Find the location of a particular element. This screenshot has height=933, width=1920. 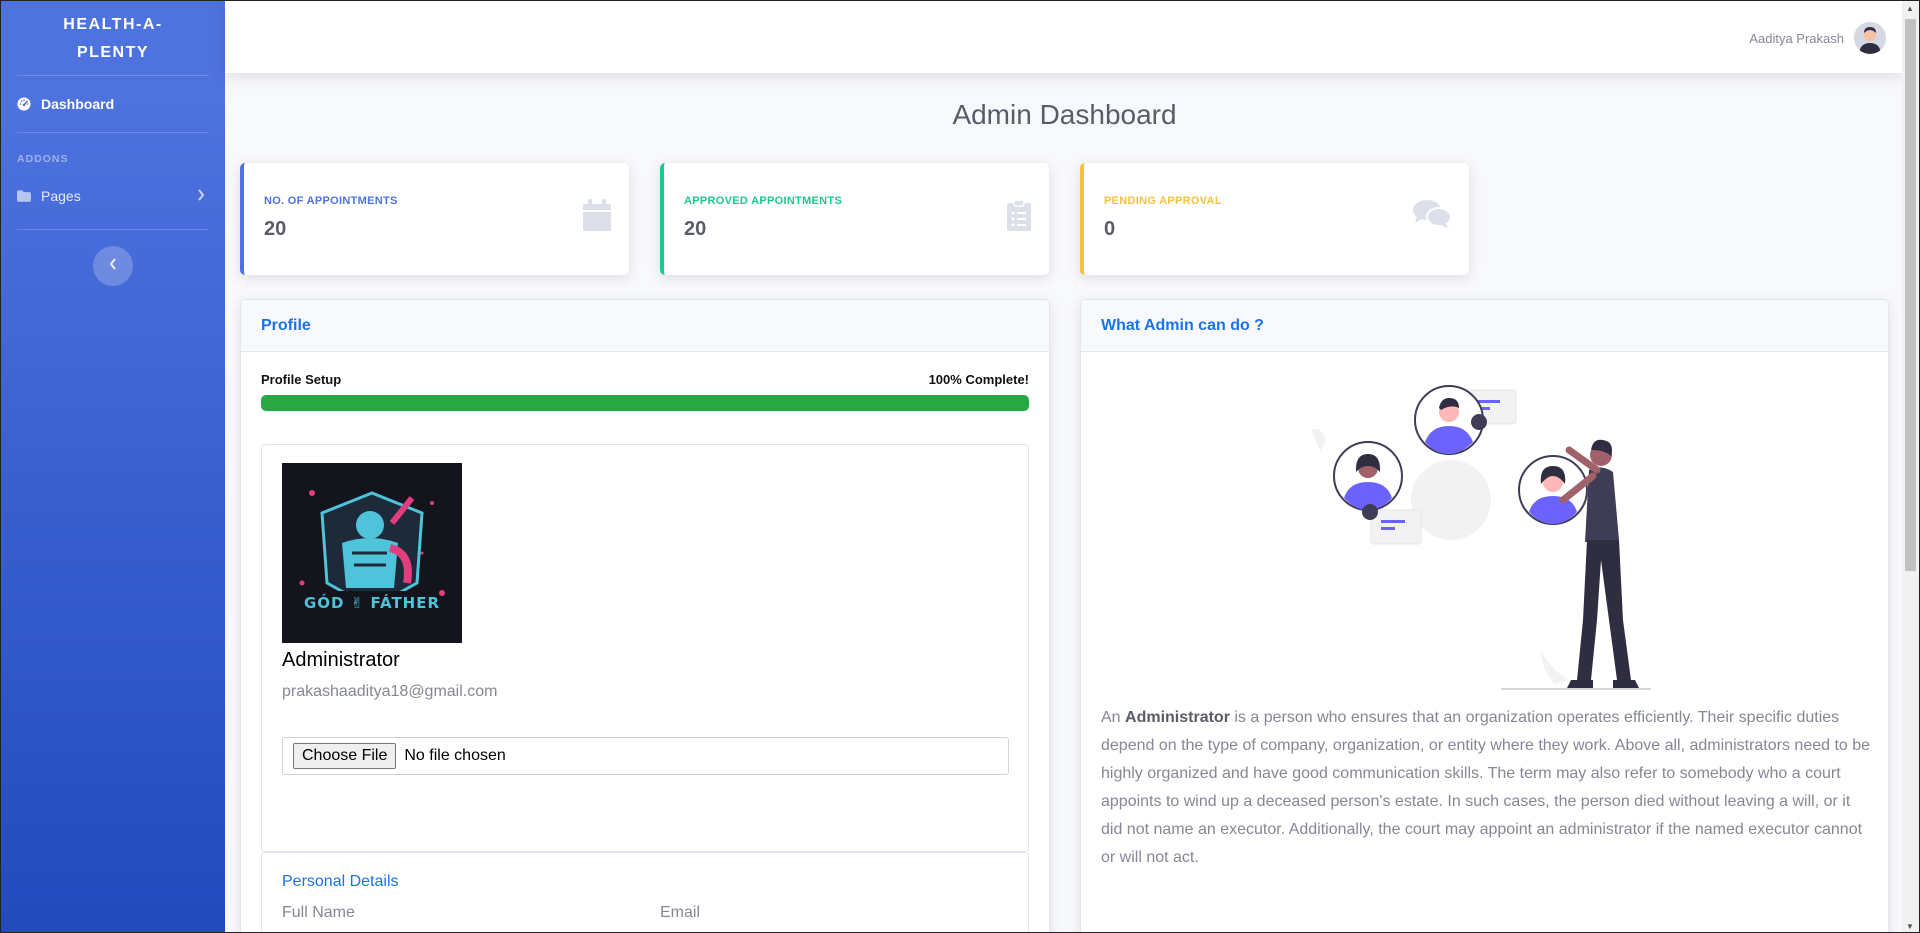

scrollbar-thumb is located at coordinates (1910, 295).